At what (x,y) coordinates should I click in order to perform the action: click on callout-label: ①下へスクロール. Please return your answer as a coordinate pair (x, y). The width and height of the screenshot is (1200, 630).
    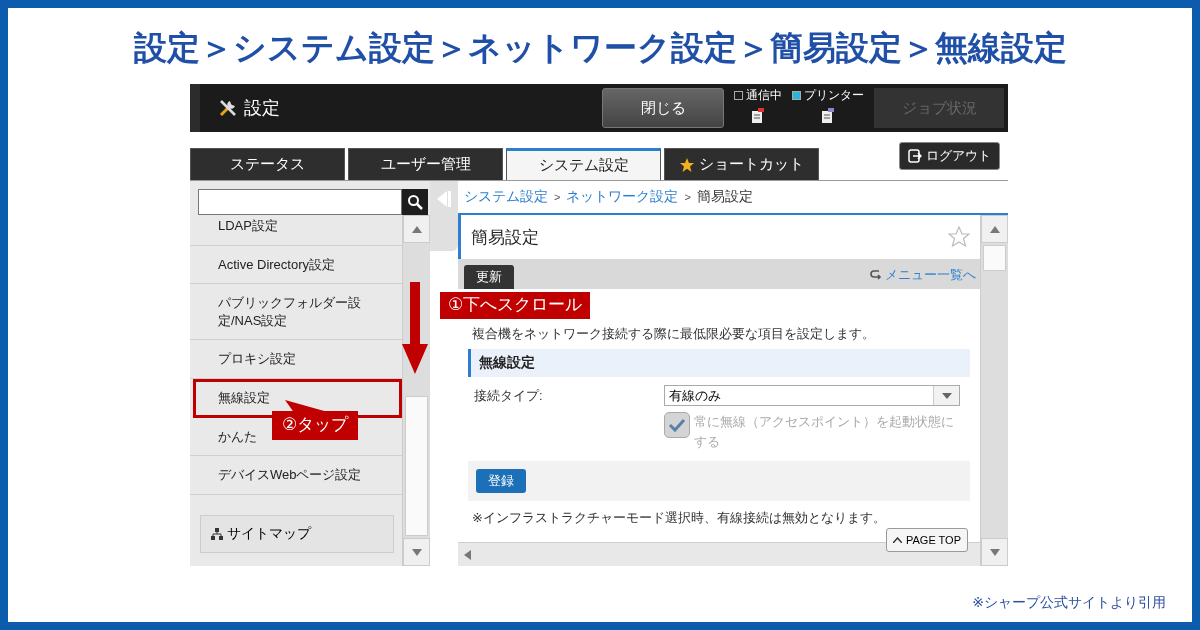
    Looking at the image, I should click on (515, 305).